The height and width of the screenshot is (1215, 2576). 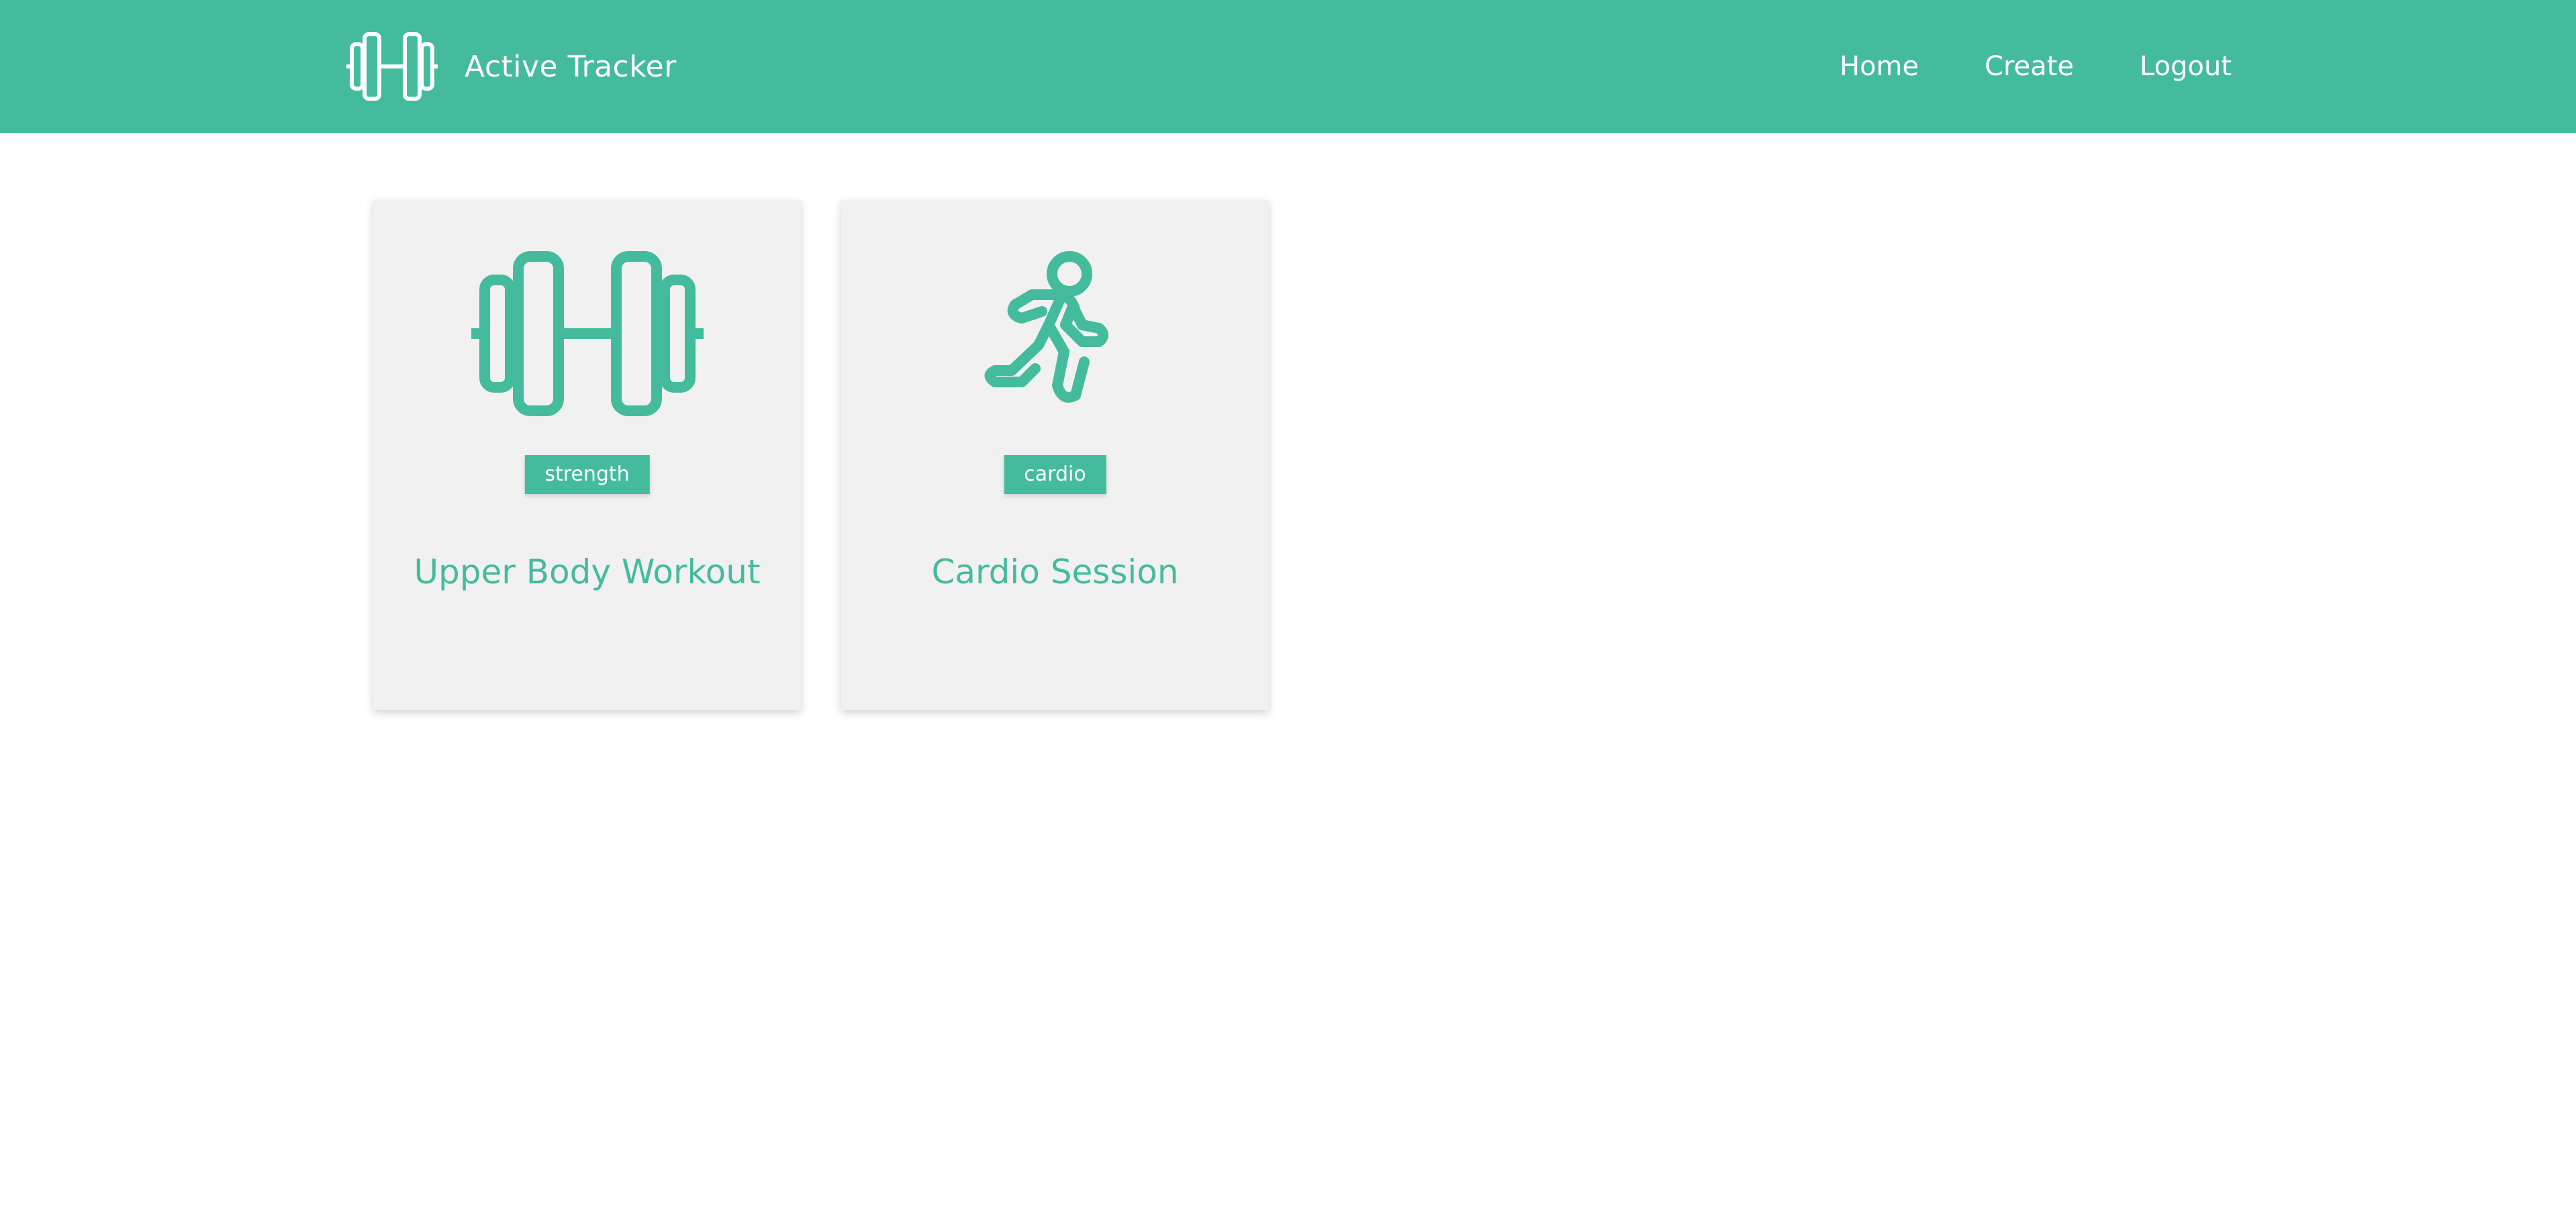 I want to click on running-person-icon, so click(x=1046, y=327).